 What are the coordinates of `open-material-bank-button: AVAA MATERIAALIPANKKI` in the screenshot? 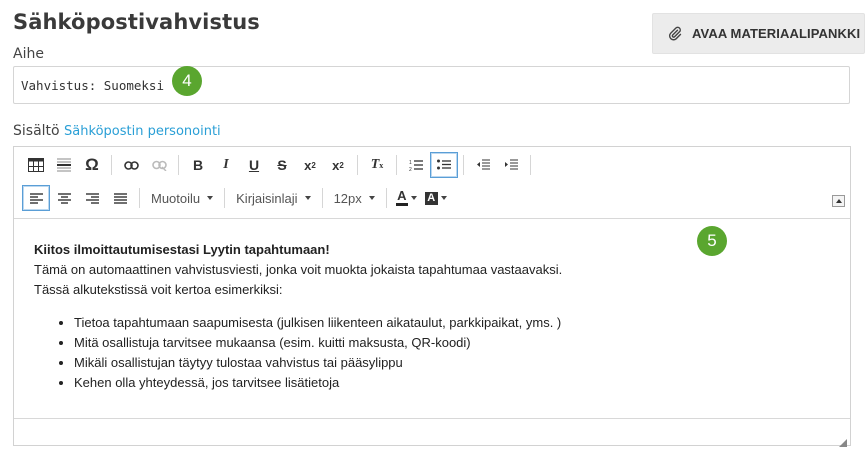 It's located at (758, 33).